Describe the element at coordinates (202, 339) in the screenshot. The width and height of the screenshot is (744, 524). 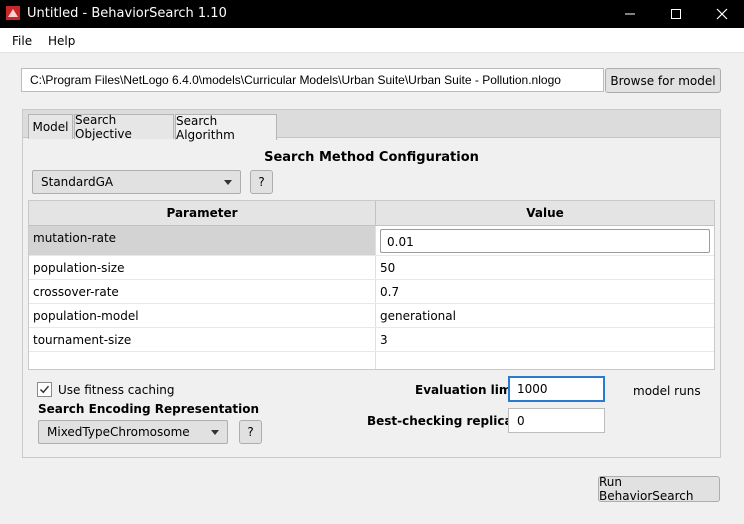
I see `parameter-cell: tournament-size` at that location.